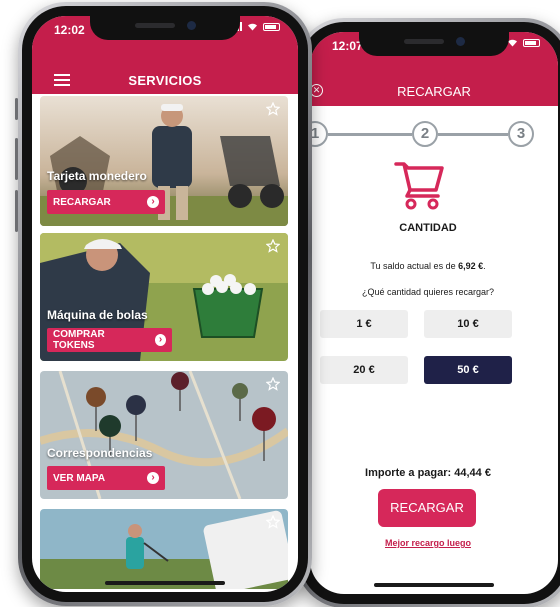  What do you see at coordinates (82, 202) in the screenshot?
I see `button-label: RECARGAR` at bounding box center [82, 202].